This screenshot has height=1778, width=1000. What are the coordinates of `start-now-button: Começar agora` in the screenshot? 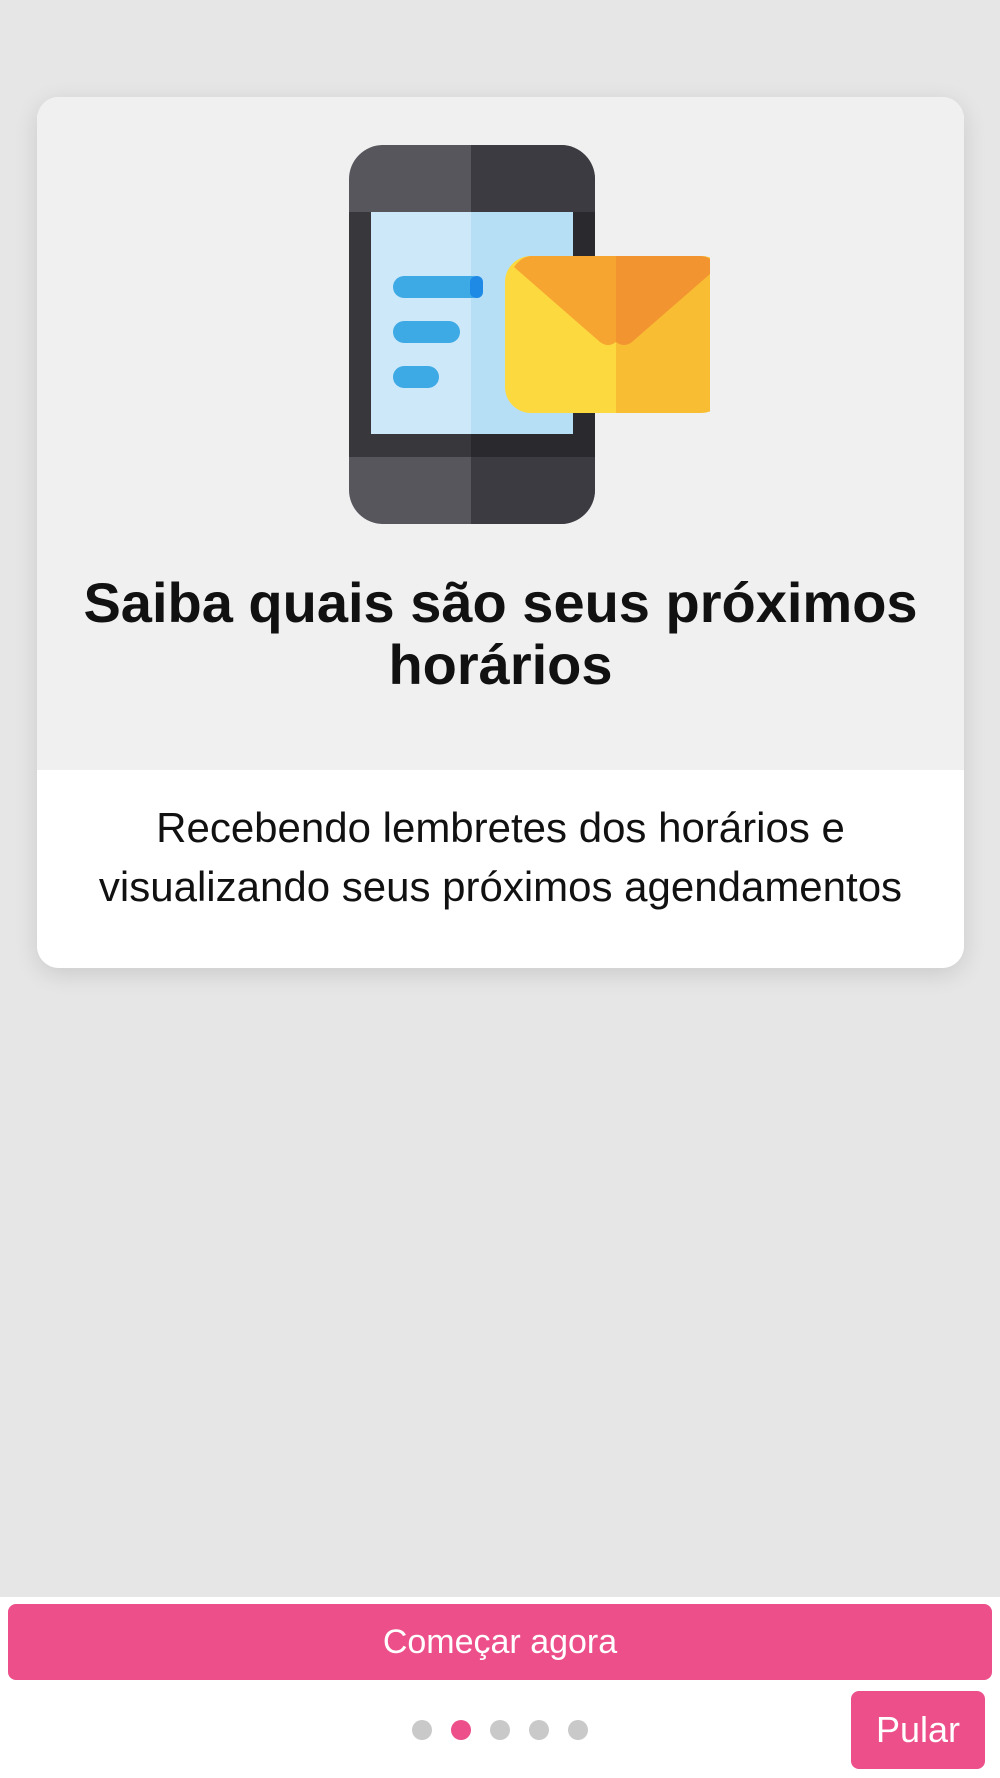 It's located at (500, 1642).